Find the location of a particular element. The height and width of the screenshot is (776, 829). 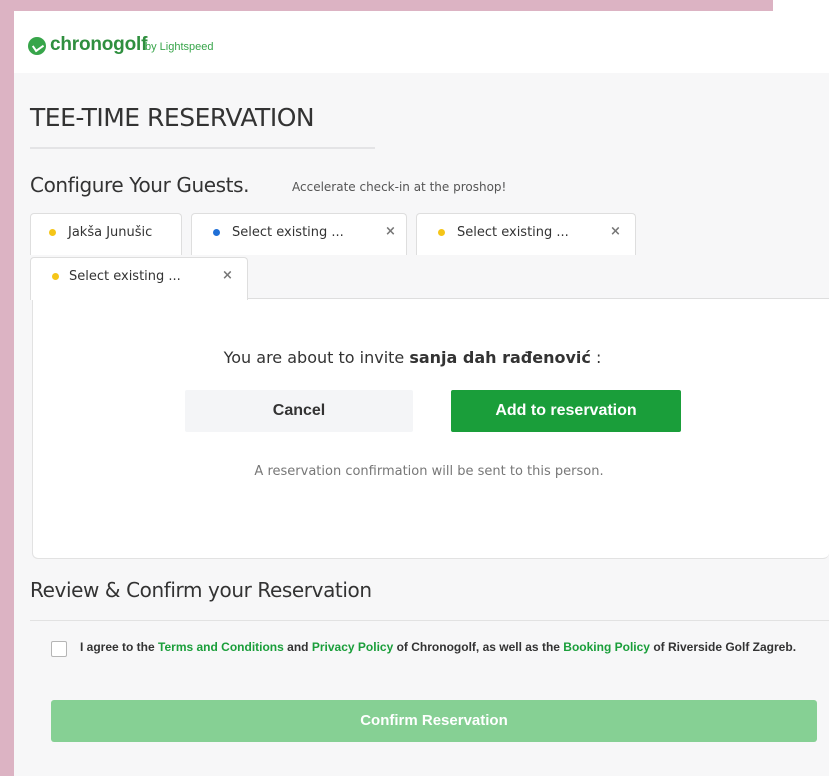

add-to-reservation-button: Add to reservation is located at coordinates (566, 411).